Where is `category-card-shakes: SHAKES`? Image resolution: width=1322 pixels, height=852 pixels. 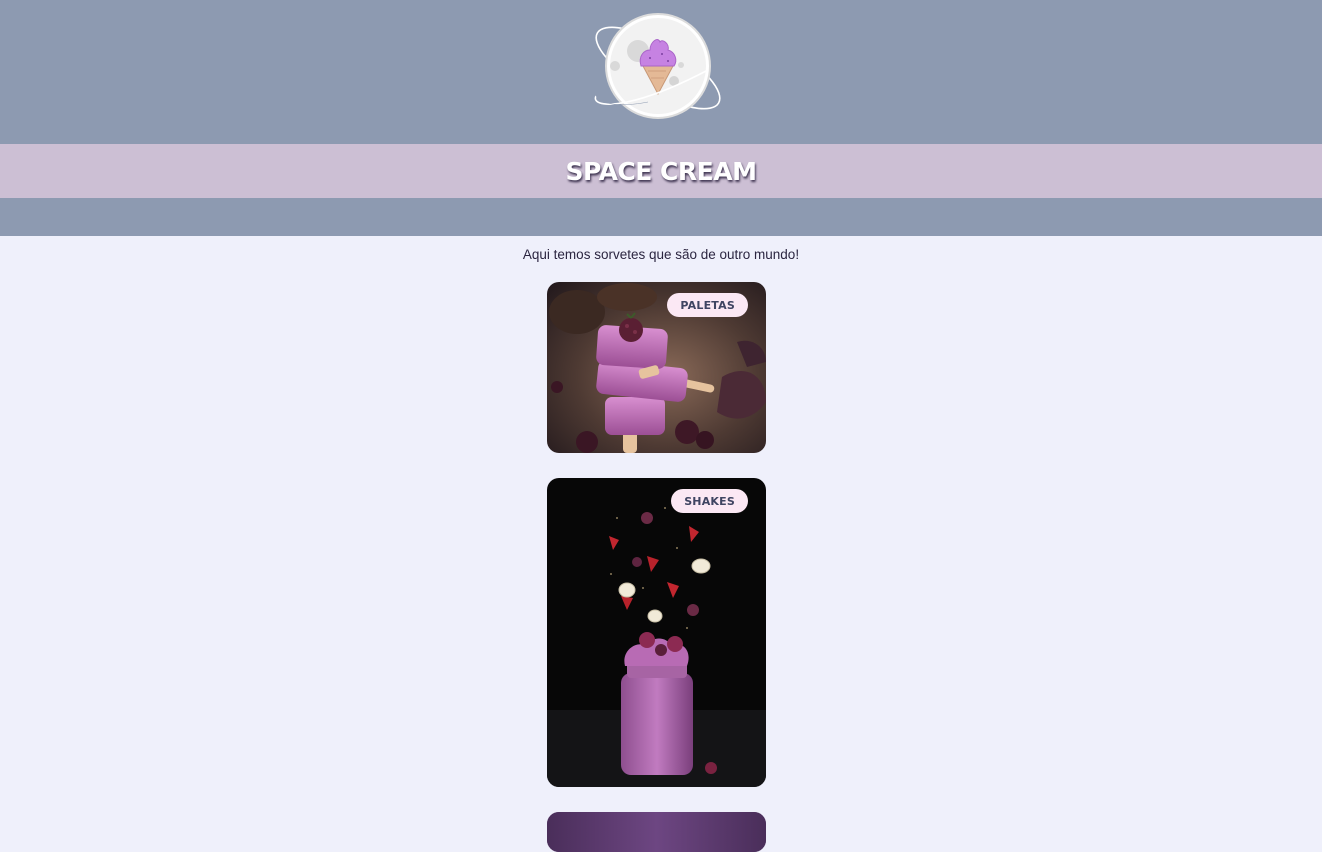 category-card-shakes: SHAKES is located at coordinates (656, 632).